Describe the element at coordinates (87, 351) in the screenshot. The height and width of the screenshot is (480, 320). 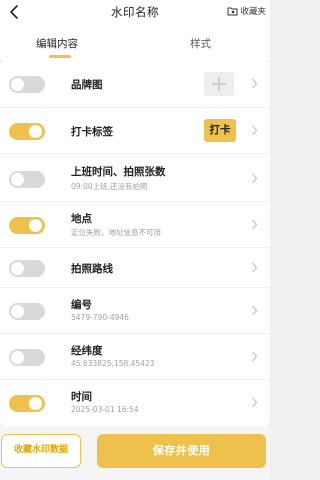
I see `item-label: 经纬度` at that location.